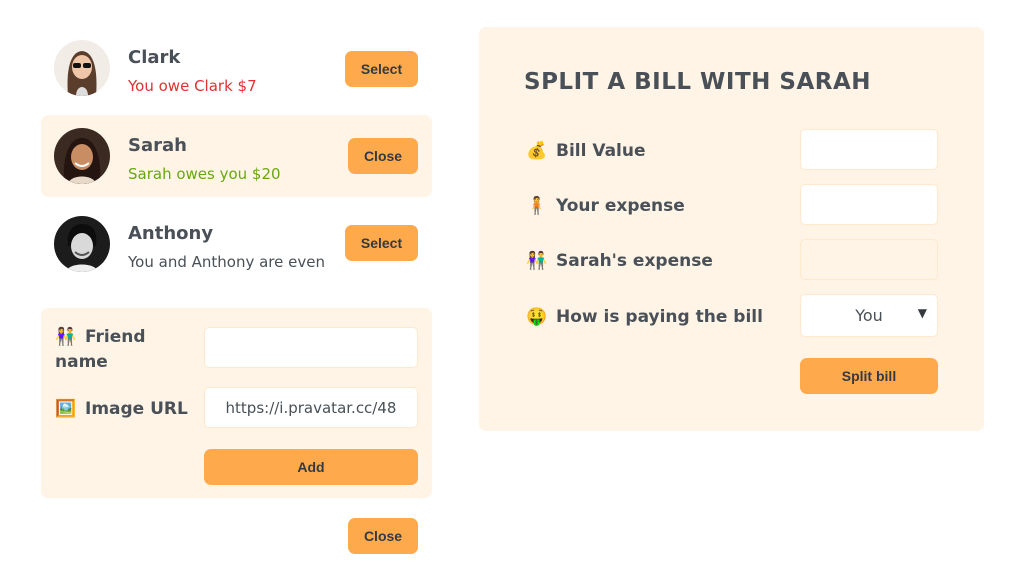 This screenshot has height=577, width=1013. I want to click on friend-expense-label: 👫 Sarah's expense, so click(619, 261).